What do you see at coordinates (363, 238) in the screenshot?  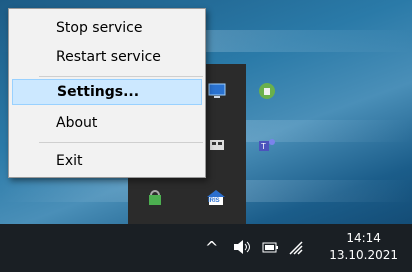 I see `clock-time: 14:14` at bounding box center [363, 238].